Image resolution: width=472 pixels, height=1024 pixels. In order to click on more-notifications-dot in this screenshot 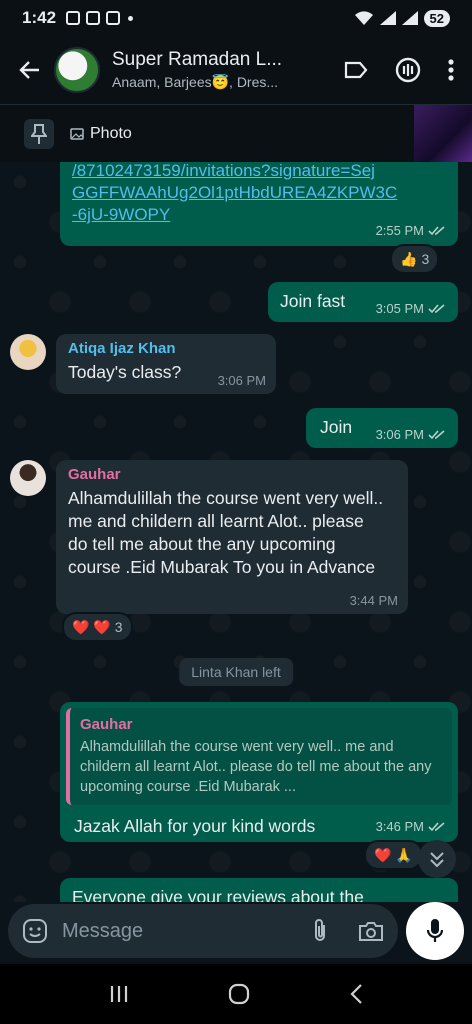, I will do `click(131, 18)`.